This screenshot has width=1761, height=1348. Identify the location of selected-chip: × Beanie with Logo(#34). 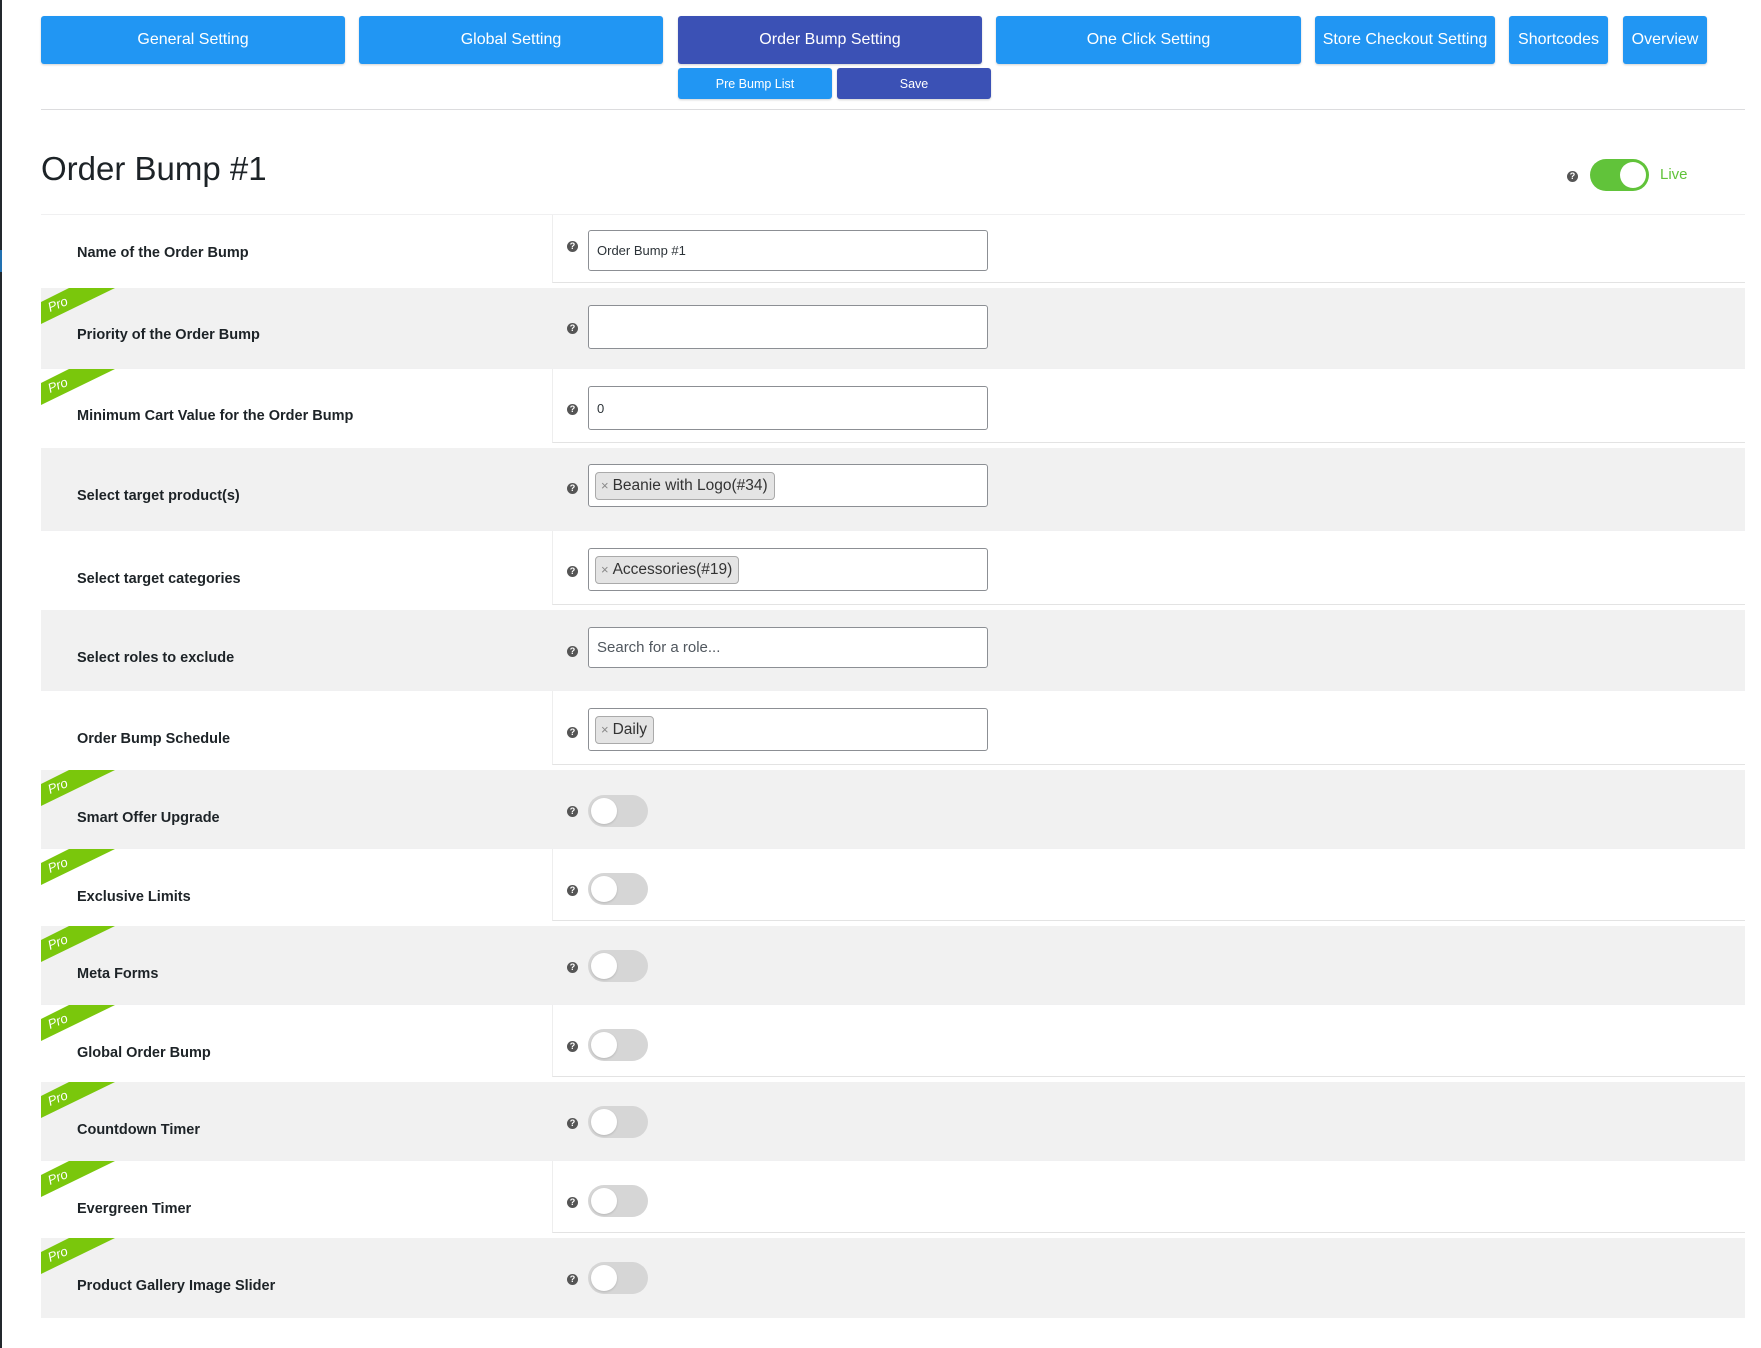
(685, 485).